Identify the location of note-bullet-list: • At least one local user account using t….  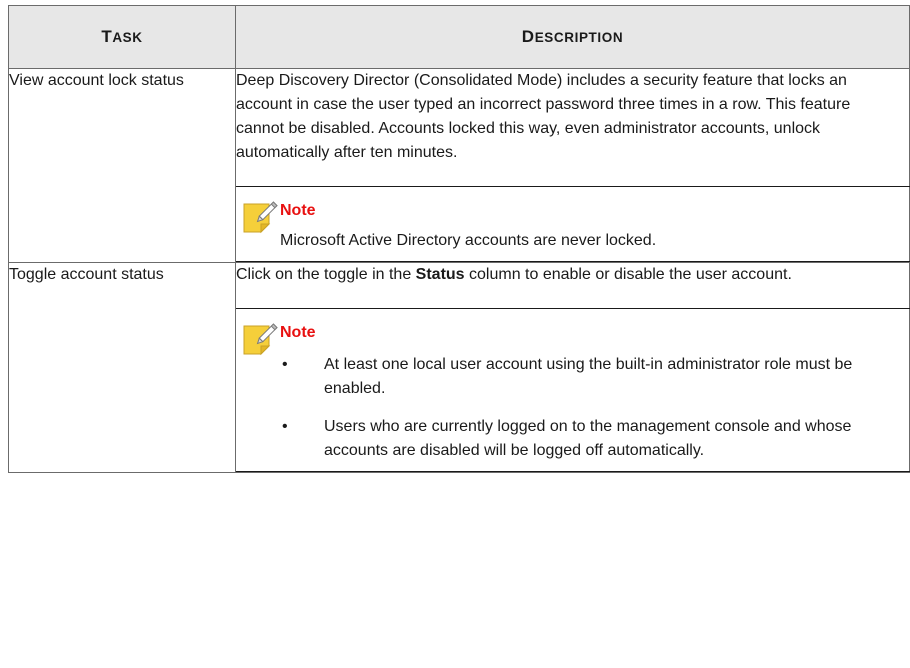
(595, 412).